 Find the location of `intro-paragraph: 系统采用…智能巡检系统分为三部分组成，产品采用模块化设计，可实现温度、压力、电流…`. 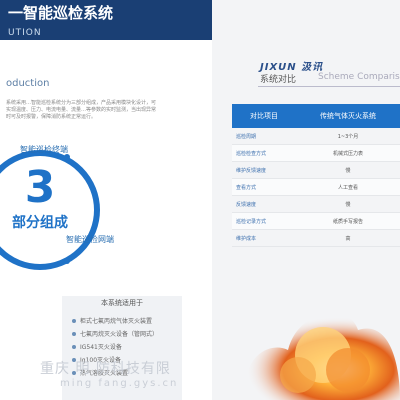

intro-paragraph: 系统采用…智能巡检系统分为三部分组成，产品采用模块化设计，可实现温度、压力、电流… is located at coordinates (81, 110).